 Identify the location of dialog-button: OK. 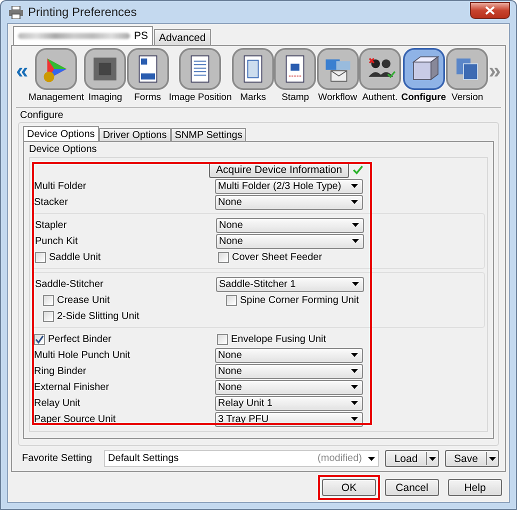
(349, 487).